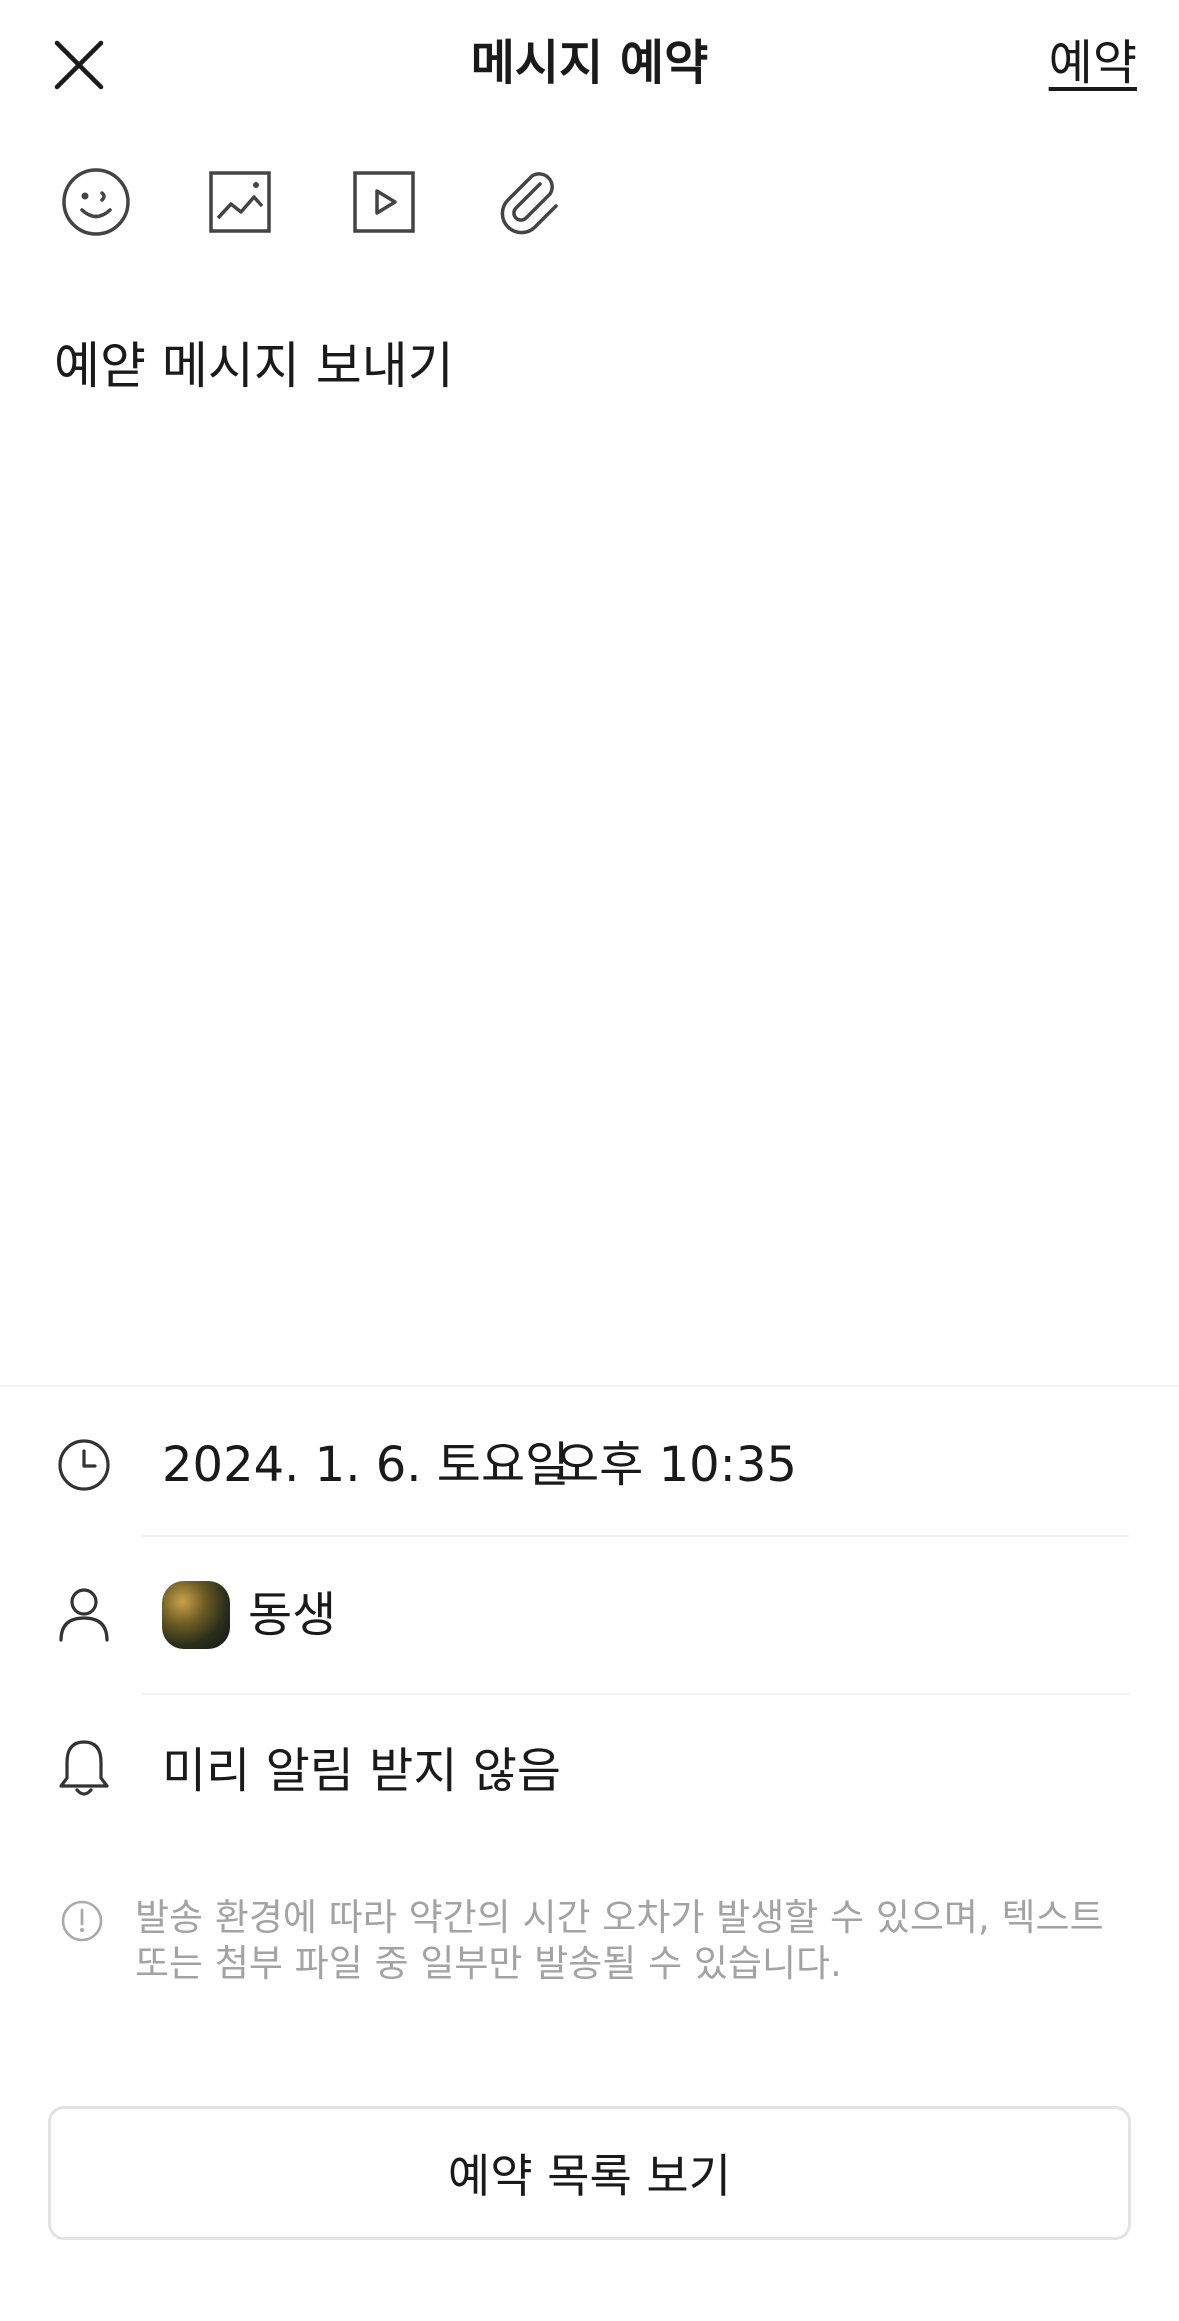 This screenshot has height=2321, width=1179. I want to click on image-icon, so click(240, 202).